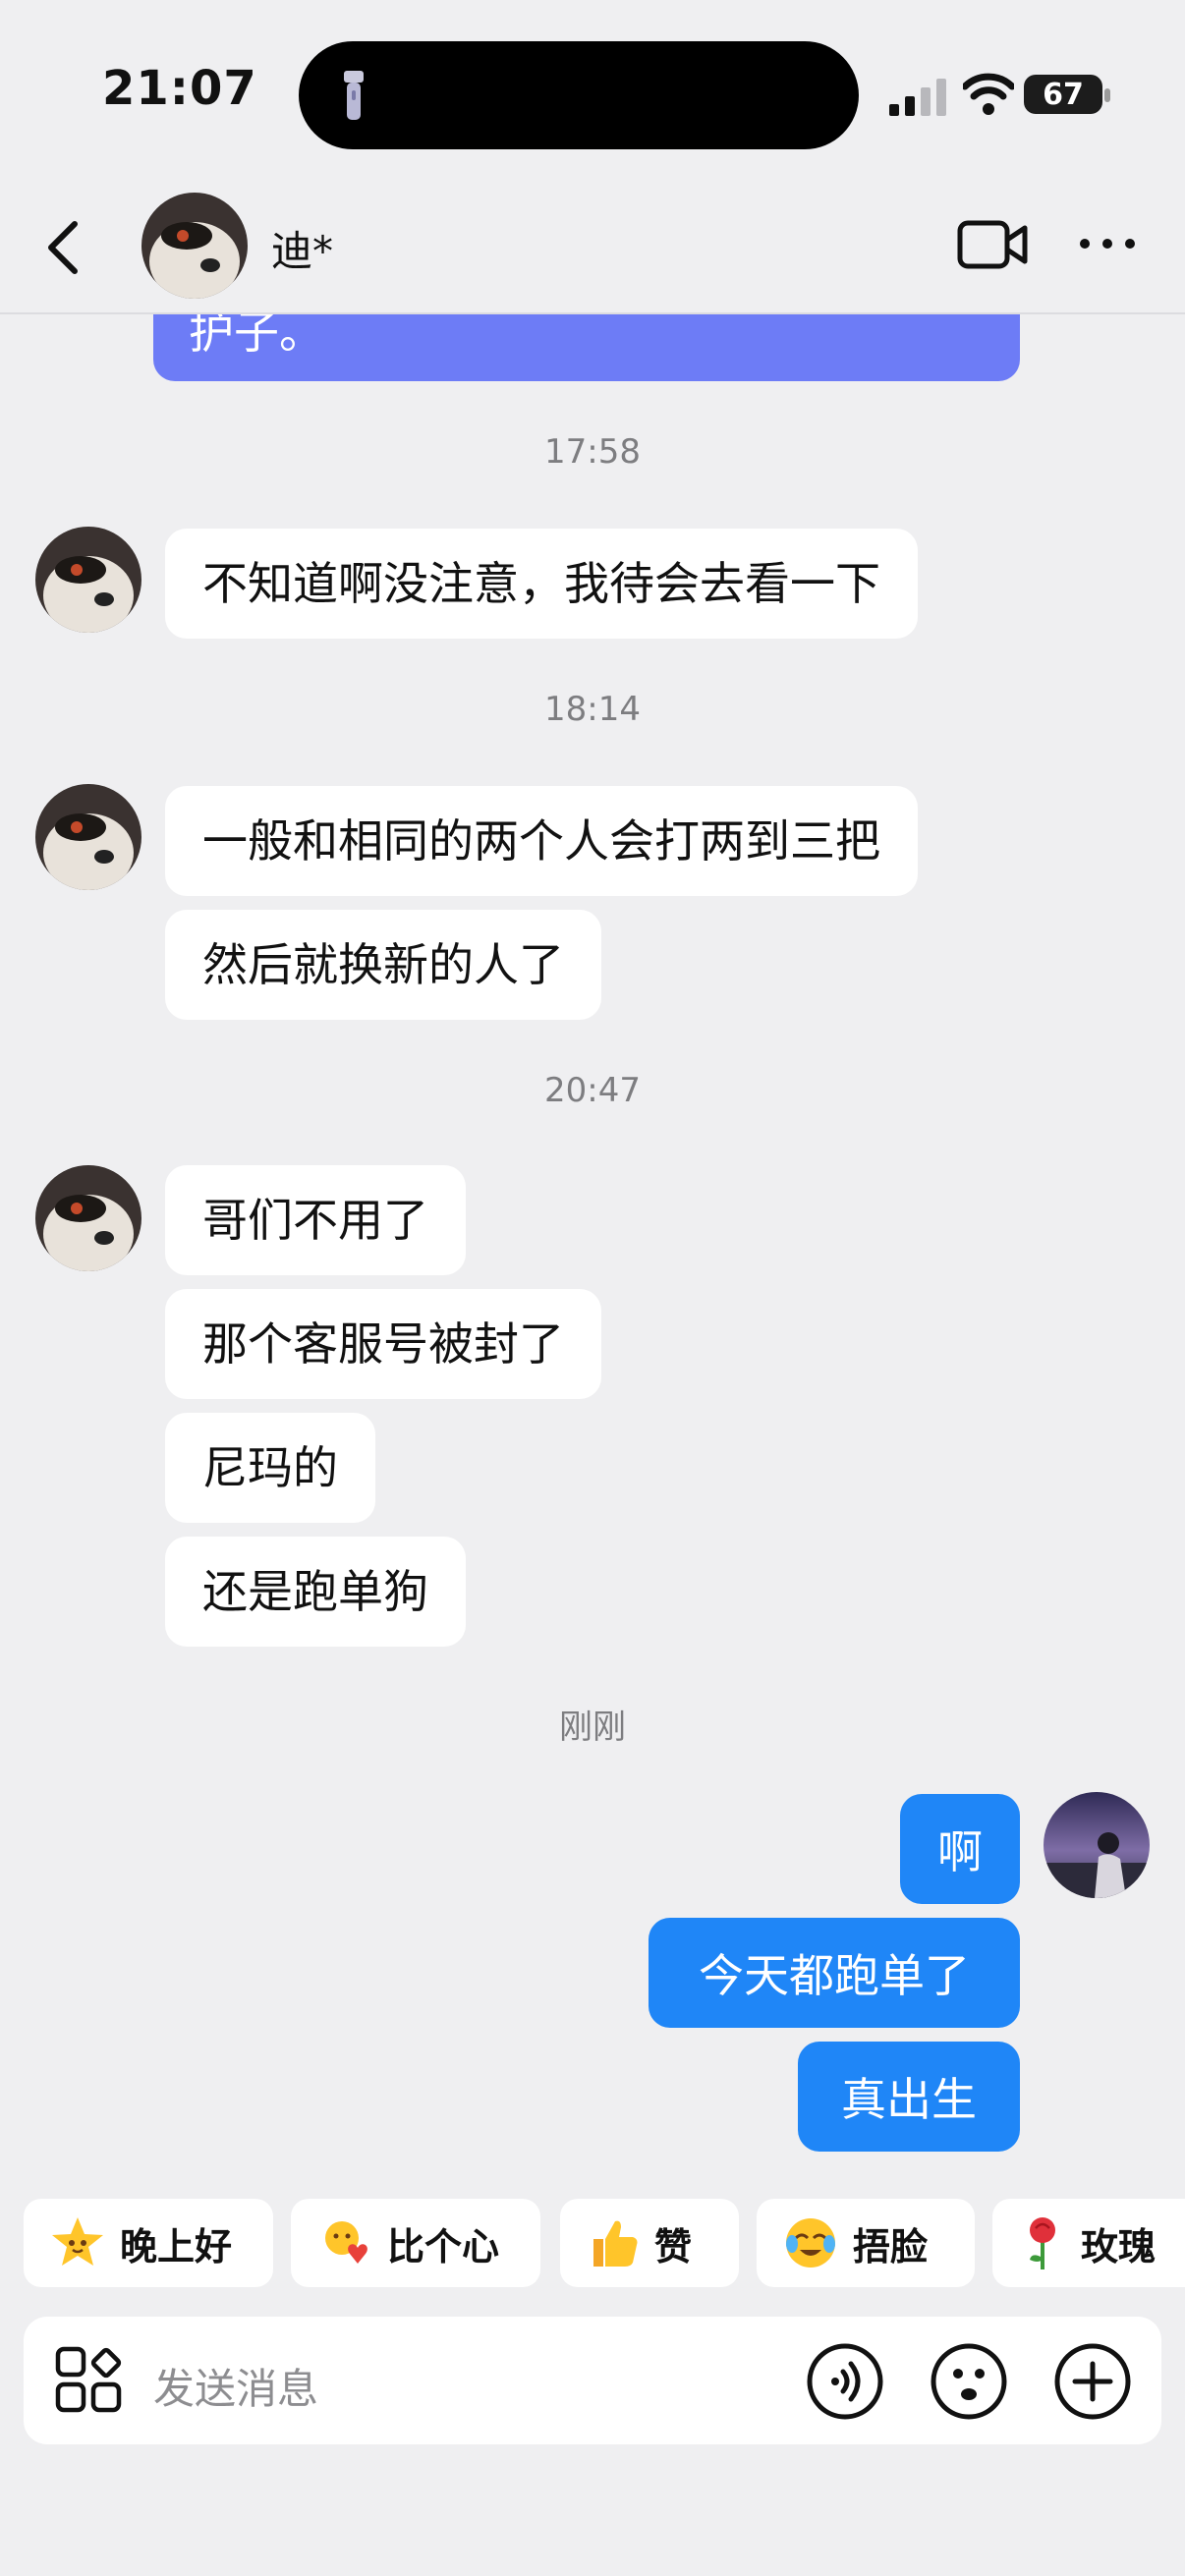 This screenshot has width=1185, height=2576. What do you see at coordinates (542, 584) in the screenshot?
I see `incoming-message: 不知道啊没注意，我待会去看一下` at bounding box center [542, 584].